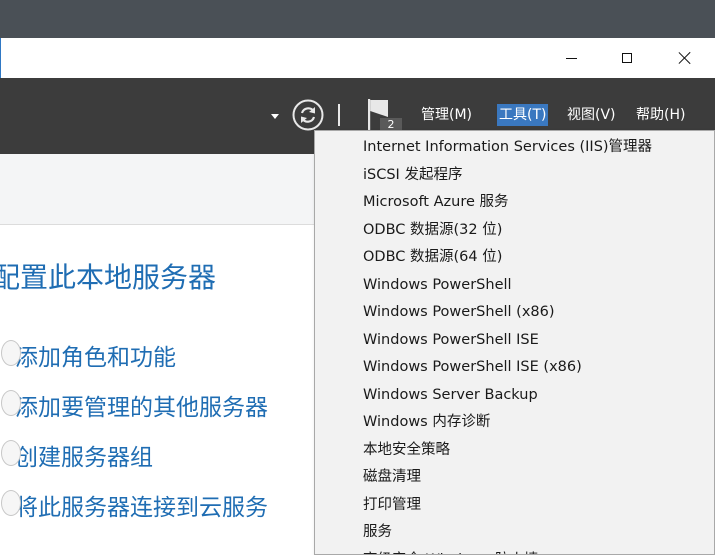 Image resolution: width=715 pixels, height=555 pixels. What do you see at coordinates (432, 230) in the screenshot?
I see `tools-item-odbc-32: ODBC 数据源(32 位)` at bounding box center [432, 230].